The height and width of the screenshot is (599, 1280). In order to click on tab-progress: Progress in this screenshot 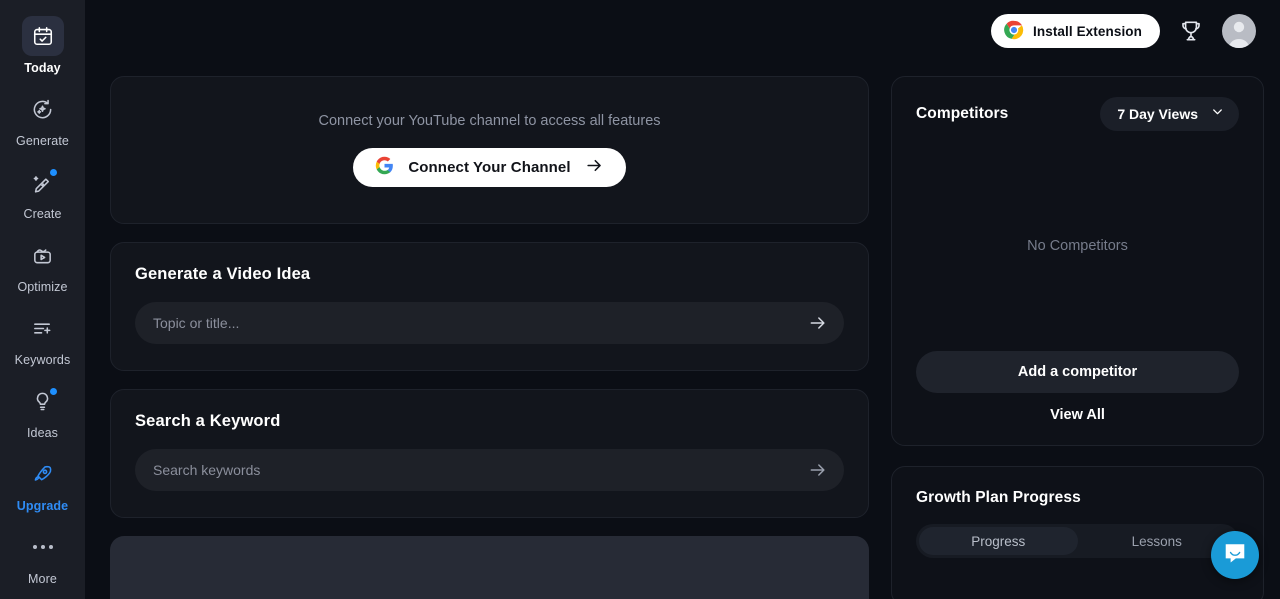, I will do `click(998, 541)`.